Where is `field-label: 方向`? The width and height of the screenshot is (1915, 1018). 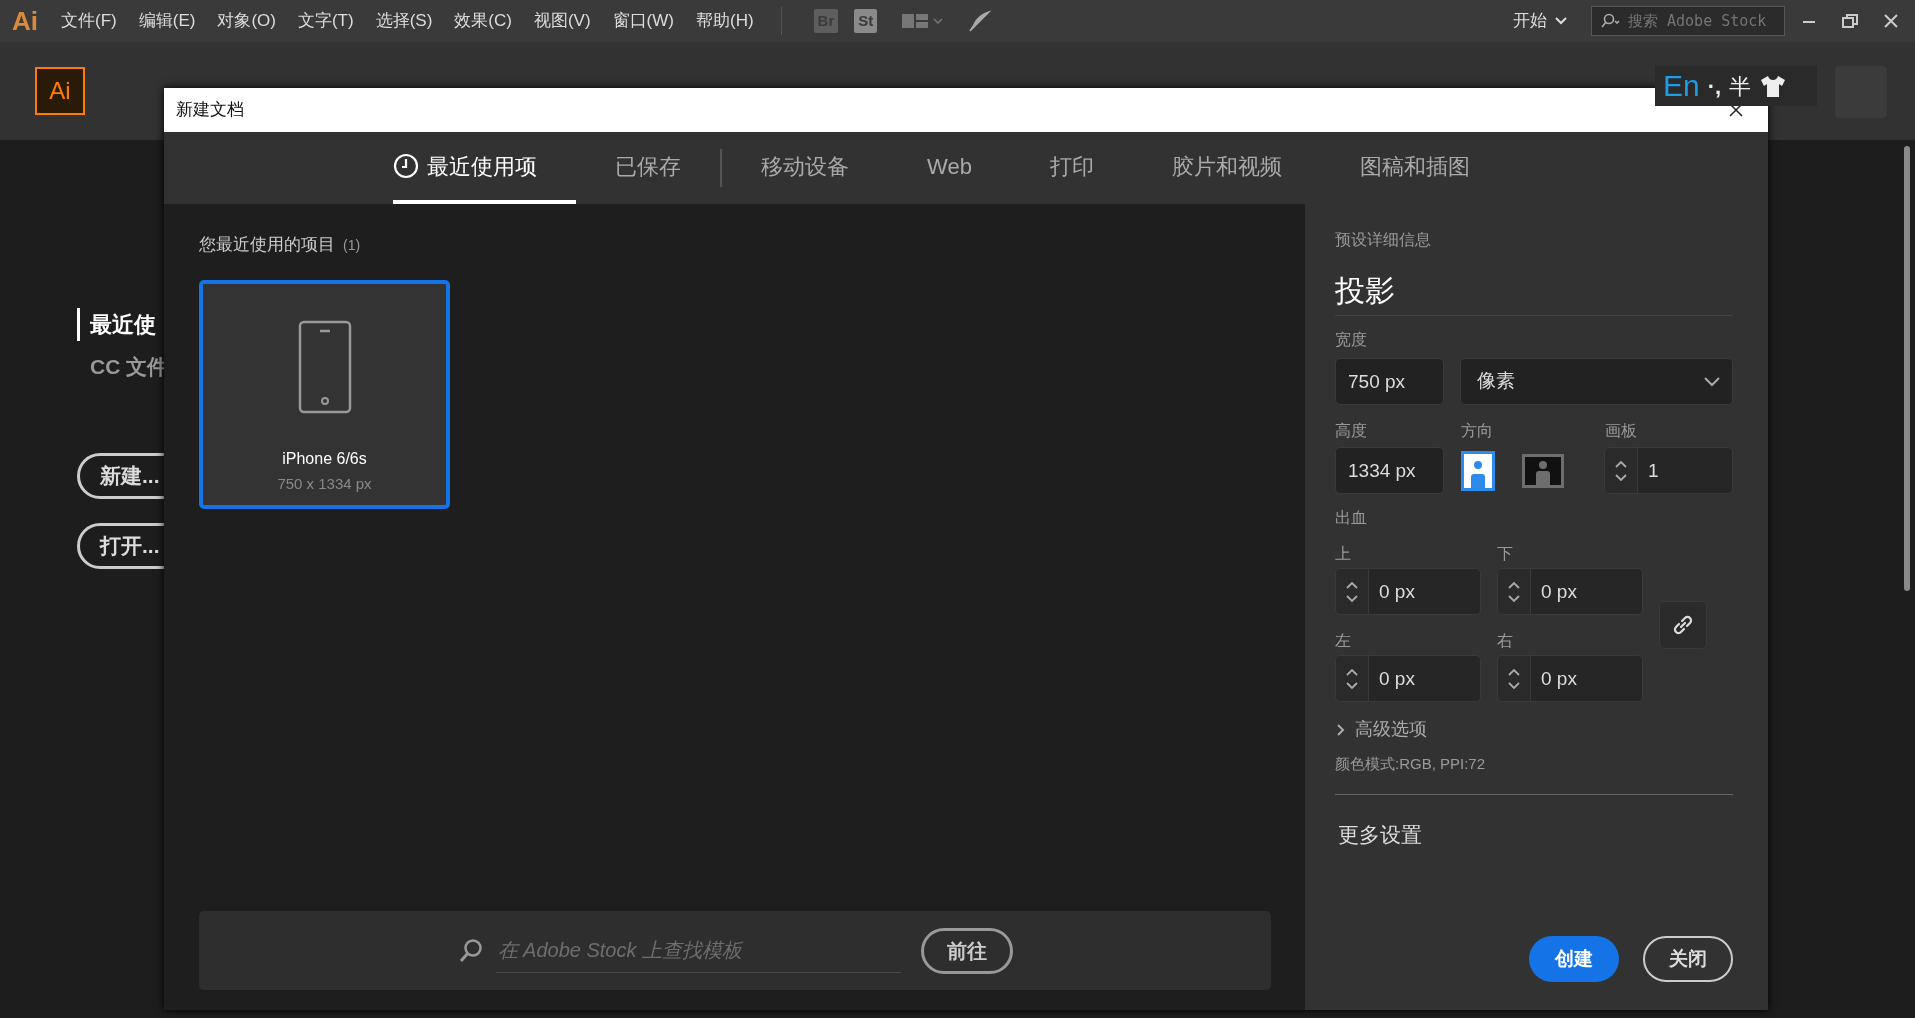 field-label: 方向 is located at coordinates (1477, 431).